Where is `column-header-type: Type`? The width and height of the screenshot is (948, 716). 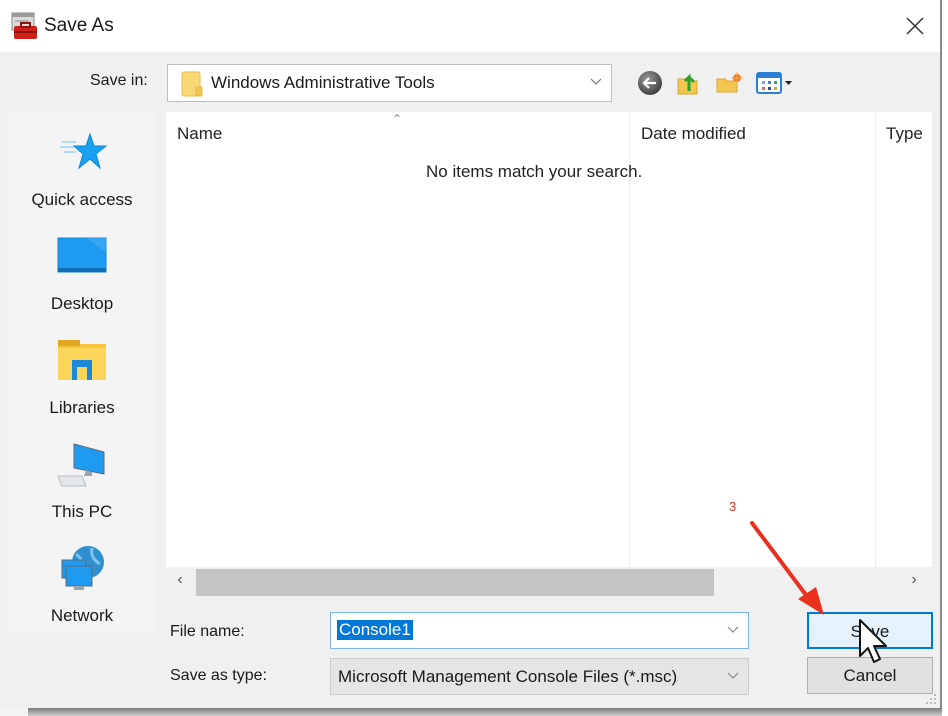 column-header-type: Type is located at coordinates (904, 134).